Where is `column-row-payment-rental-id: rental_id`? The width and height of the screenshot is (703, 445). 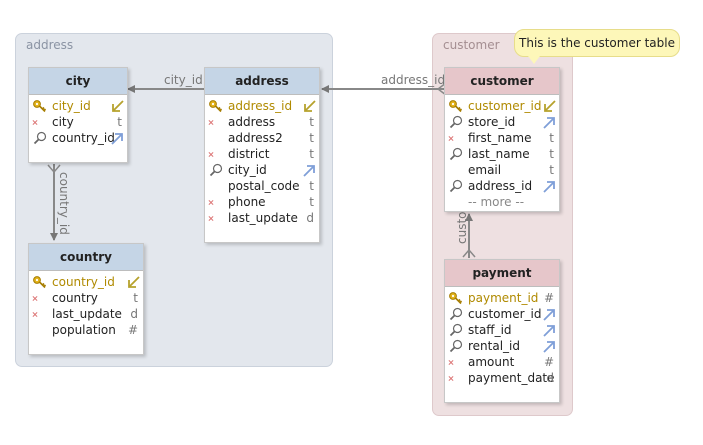
column-row-payment-rental-id: rental_id is located at coordinates (502, 346).